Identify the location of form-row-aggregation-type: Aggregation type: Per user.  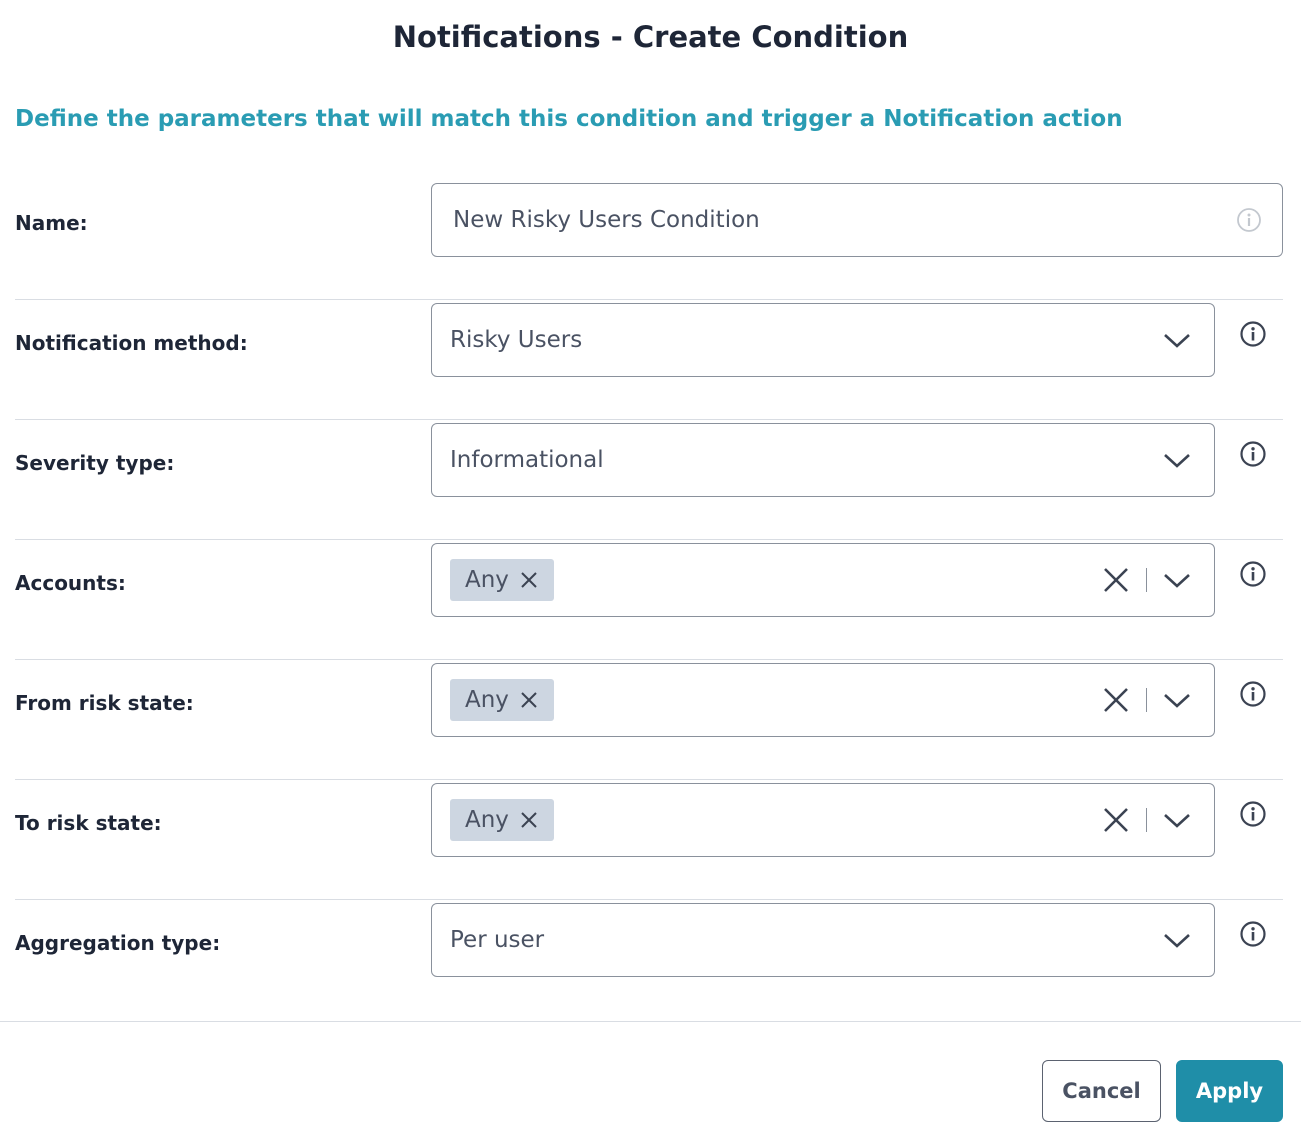
(649, 960).